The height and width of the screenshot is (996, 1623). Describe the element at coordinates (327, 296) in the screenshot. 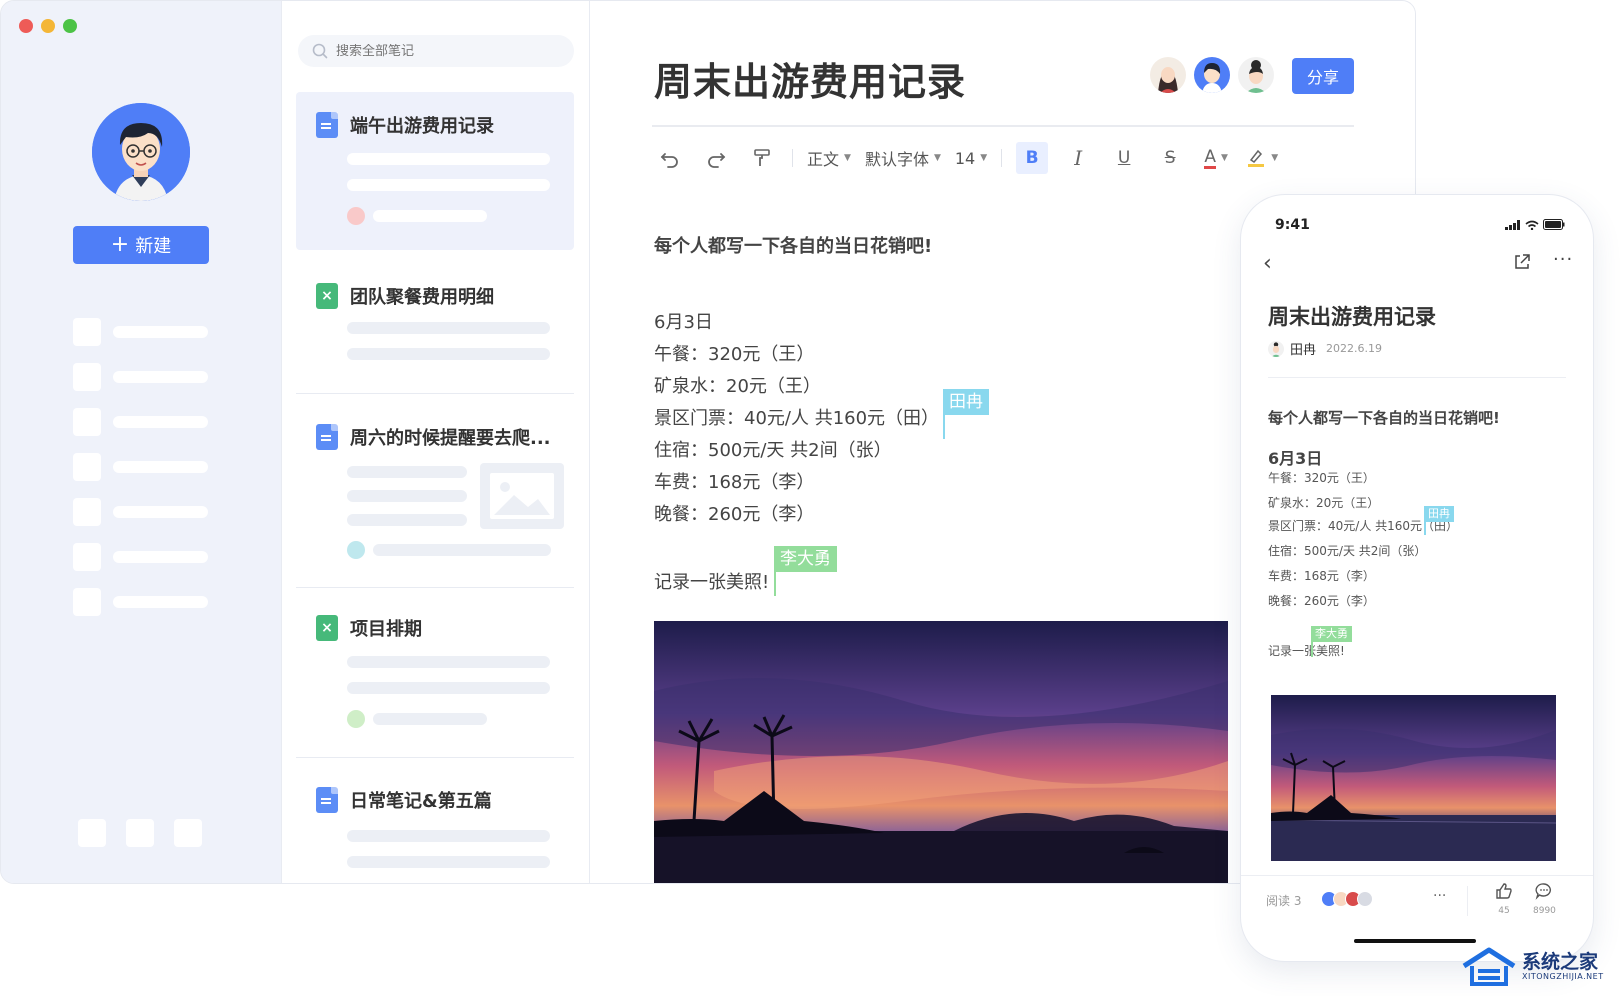

I see `sheet-icon: ×` at that location.